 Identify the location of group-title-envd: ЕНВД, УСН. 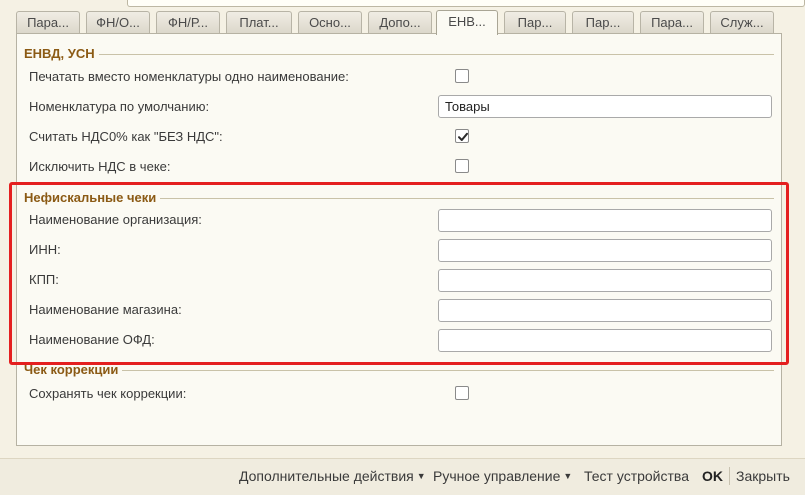
(61, 53).